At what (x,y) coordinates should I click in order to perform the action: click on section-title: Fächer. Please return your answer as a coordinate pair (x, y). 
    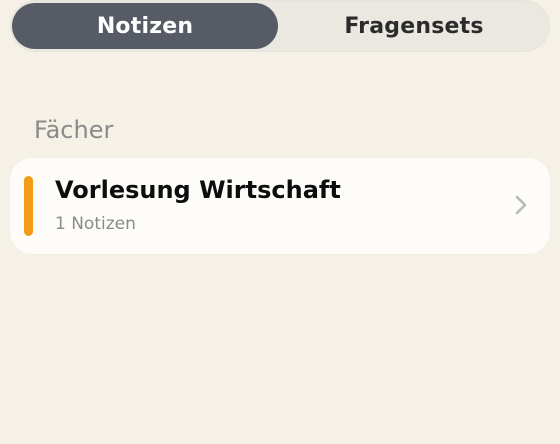
    Looking at the image, I should click on (74, 130).